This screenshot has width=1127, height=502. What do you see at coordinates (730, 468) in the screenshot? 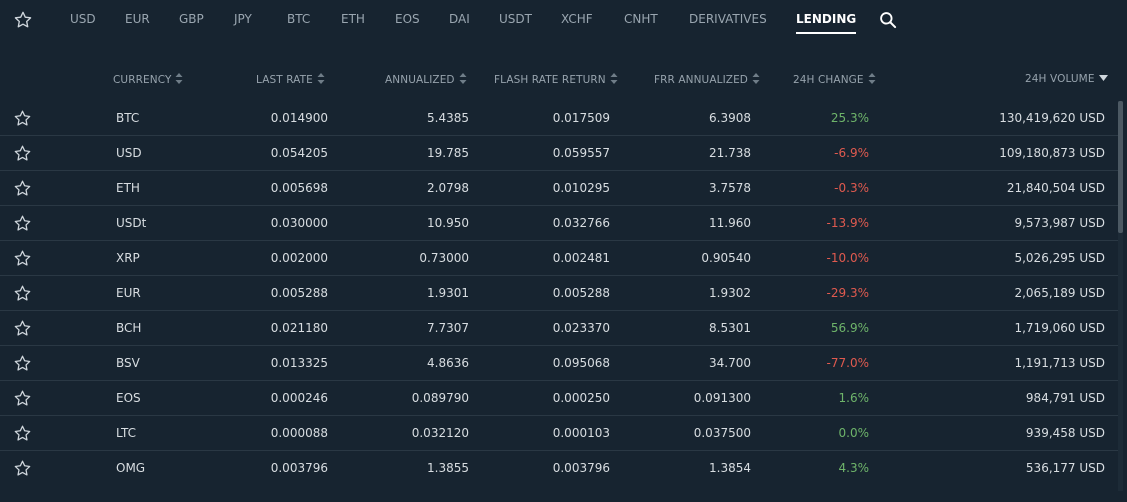
I see `frr-annualized-cell: 1.3854` at bounding box center [730, 468].